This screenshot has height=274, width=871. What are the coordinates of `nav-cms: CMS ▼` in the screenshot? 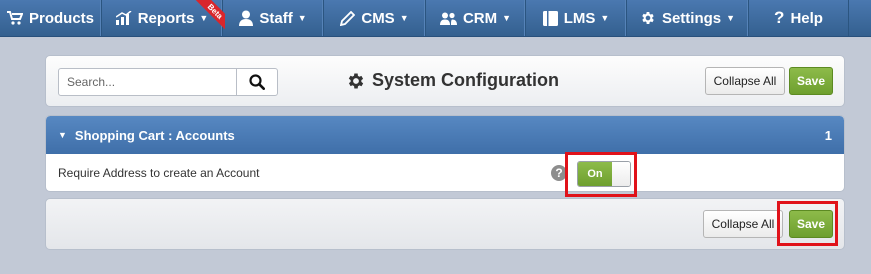 It's located at (375, 18).